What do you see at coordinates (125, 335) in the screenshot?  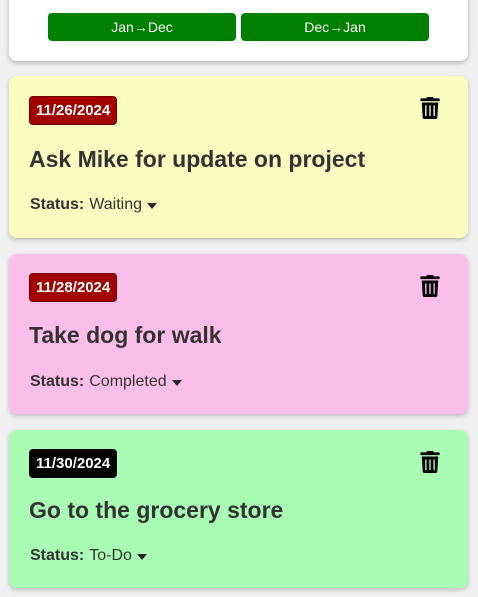 I see `task-title: Take dog for walk` at bounding box center [125, 335].